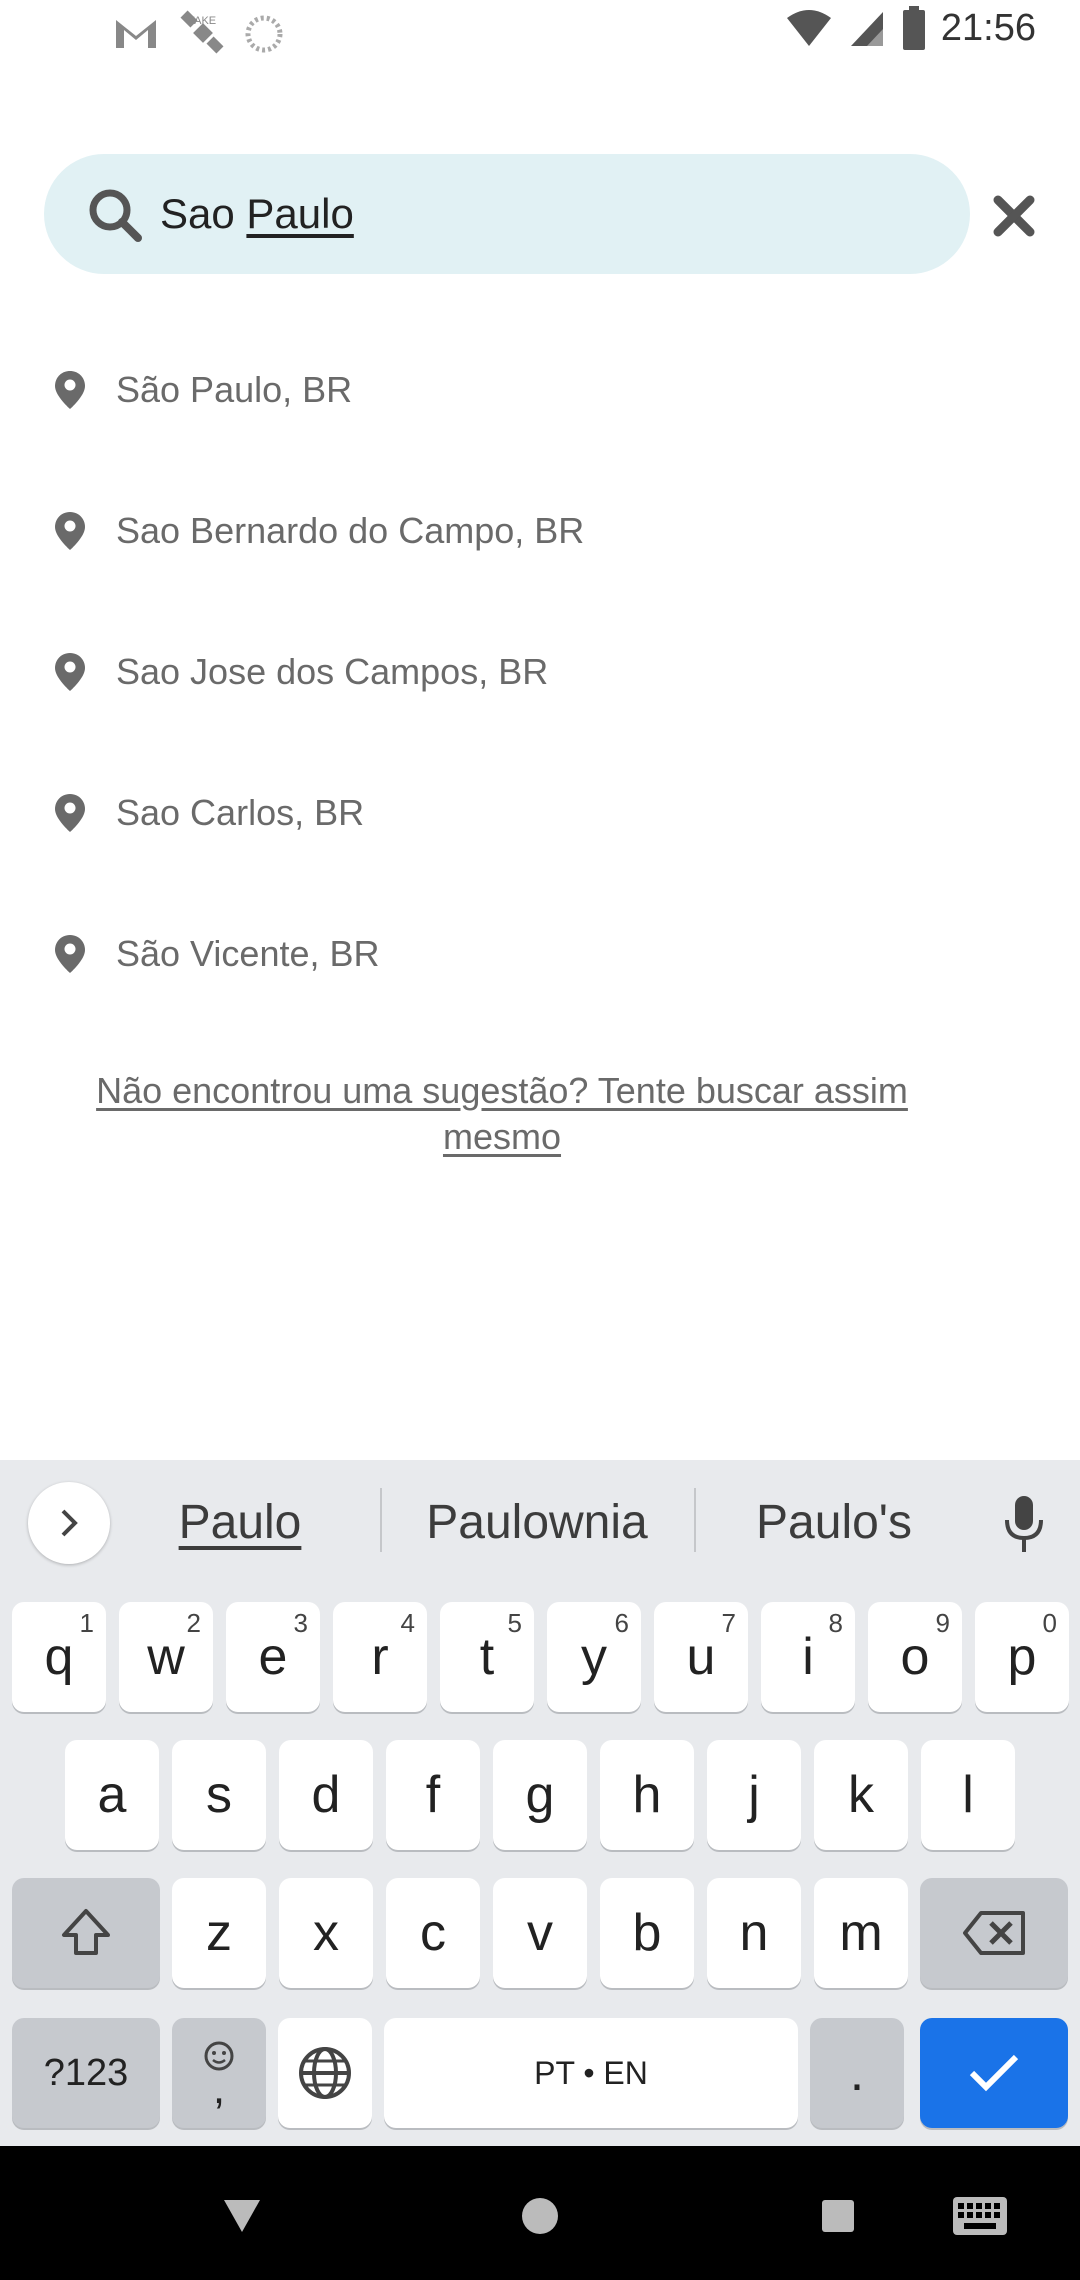 This screenshot has height=2280, width=1080. Describe the element at coordinates (594, 1657) in the screenshot. I see `key-y: y6` at that location.